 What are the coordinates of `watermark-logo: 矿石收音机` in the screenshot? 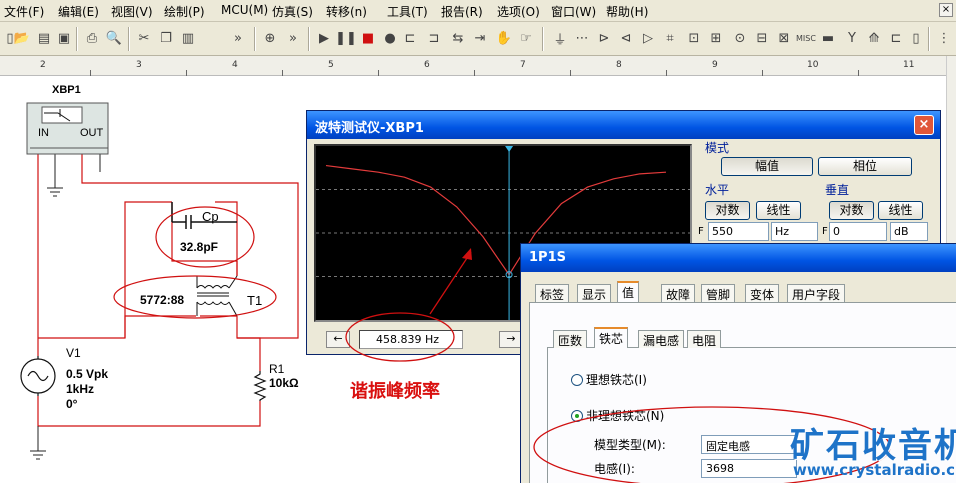 It's located at (873, 446).